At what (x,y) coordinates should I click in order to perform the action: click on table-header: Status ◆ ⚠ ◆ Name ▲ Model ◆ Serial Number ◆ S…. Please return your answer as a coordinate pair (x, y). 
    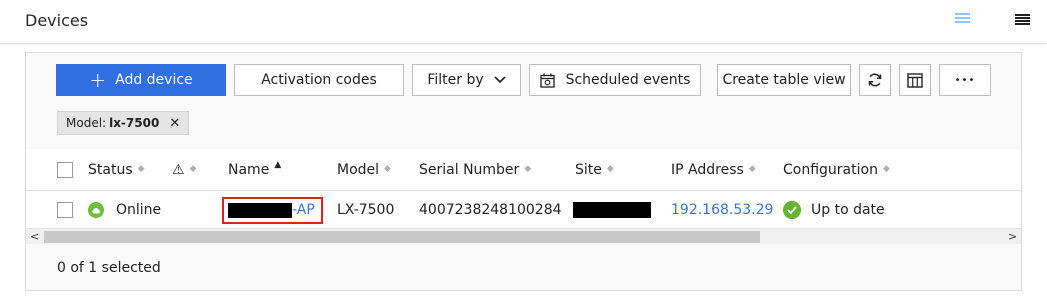
    Looking at the image, I should click on (523, 170).